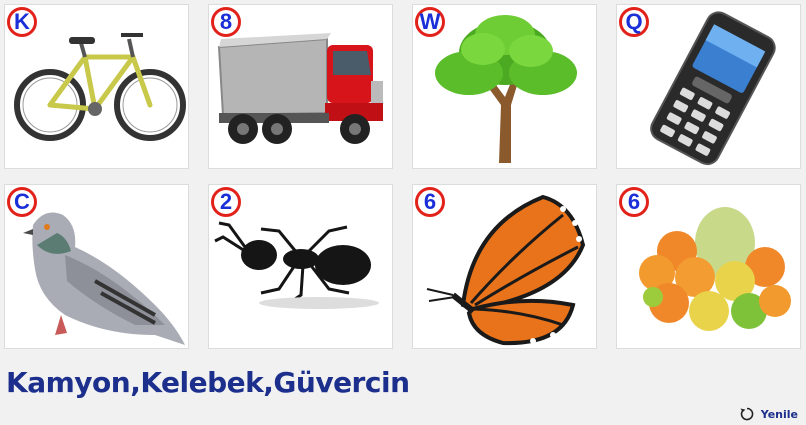 The image size is (806, 425). What do you see at coordinates (96, 86) in the screenshot?
I see `tile-bicycle: K` at bounding box center [96, 86].